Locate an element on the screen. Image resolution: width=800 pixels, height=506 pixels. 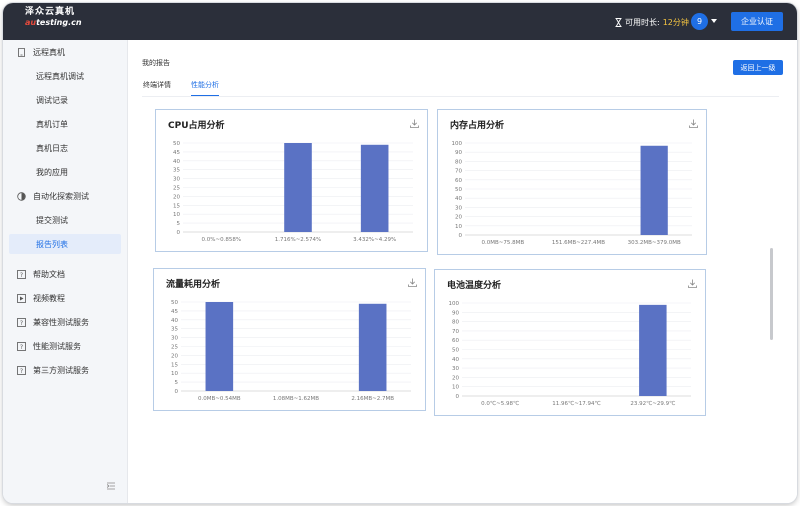
sidebar-item-9: ? 帮助文档 is located at coordinates (65, 274).